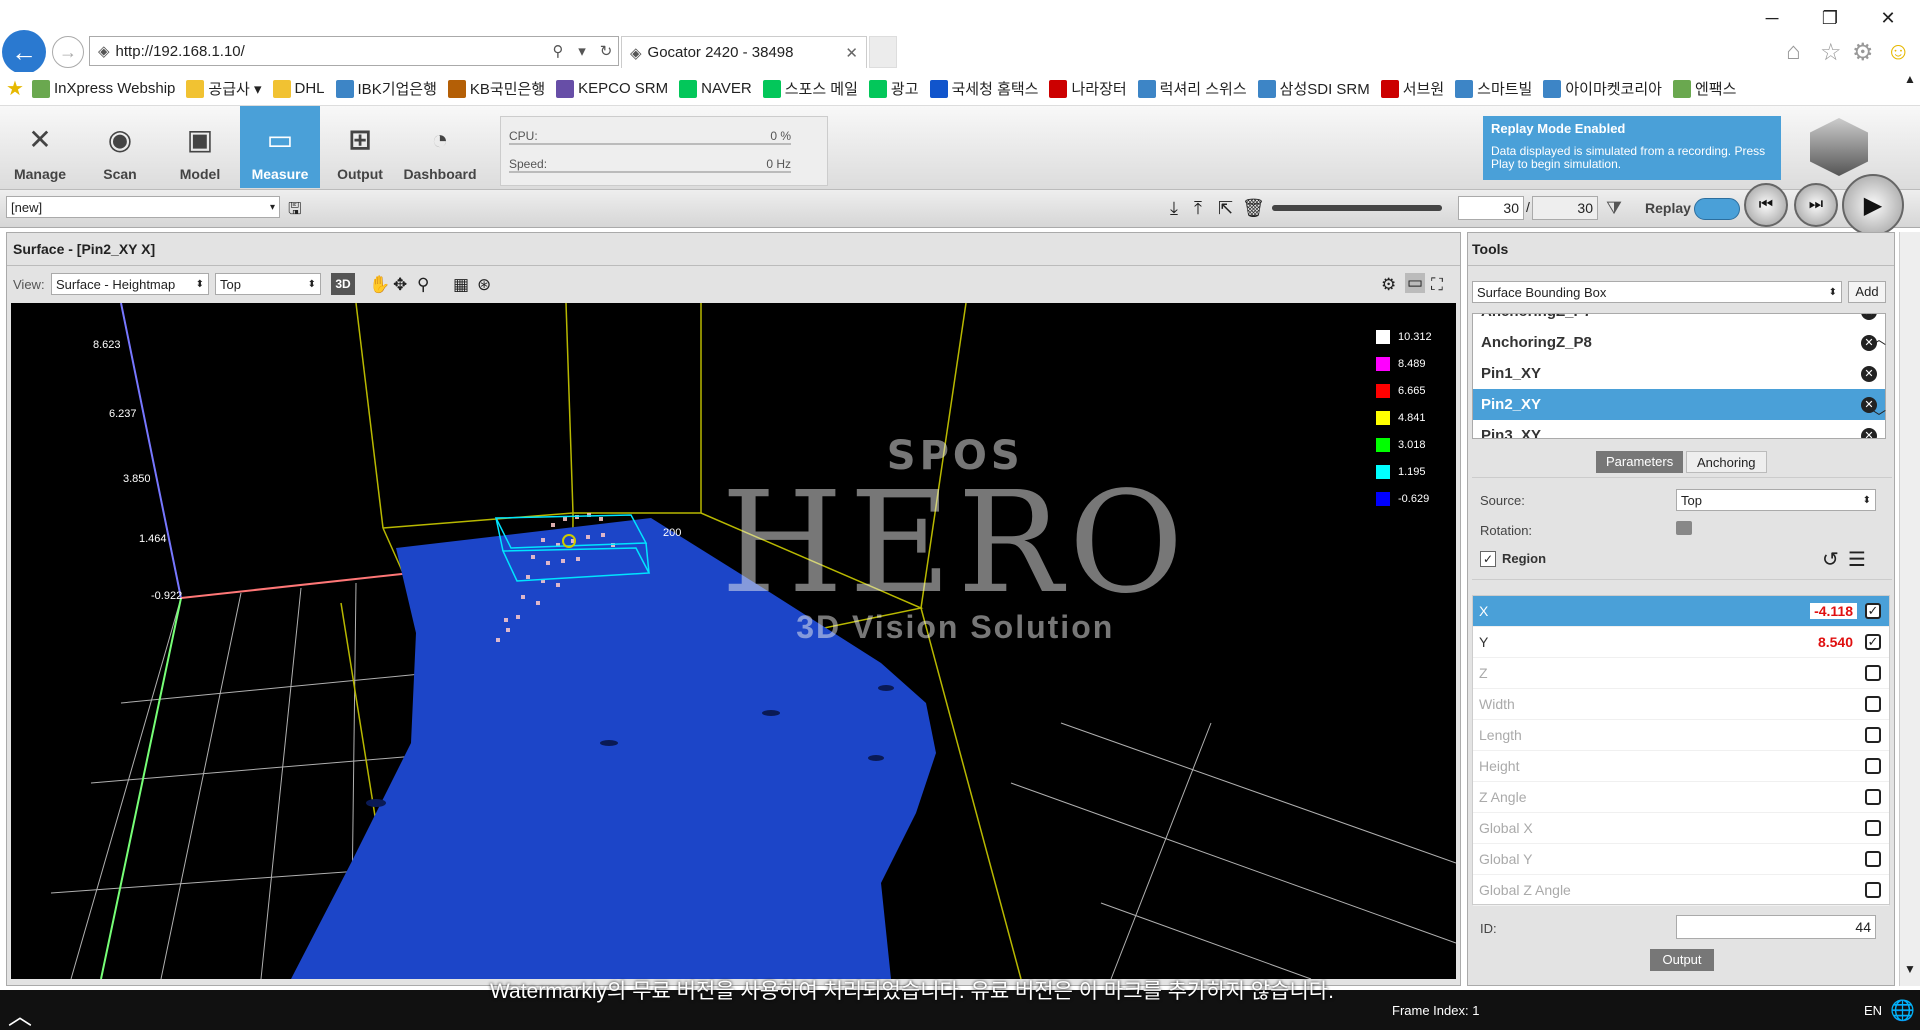  Describe the element at coordinates (1679, 342) in the screenshot. I see `tool-item: AnchoringZ_P8 ✕` at that location.